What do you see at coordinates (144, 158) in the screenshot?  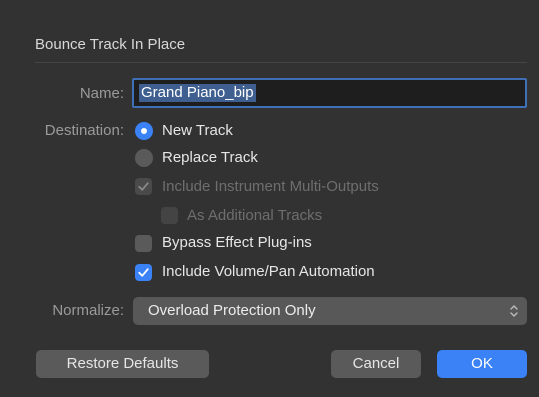 I see `radio-replace-track` at bounding box center [144, 158].